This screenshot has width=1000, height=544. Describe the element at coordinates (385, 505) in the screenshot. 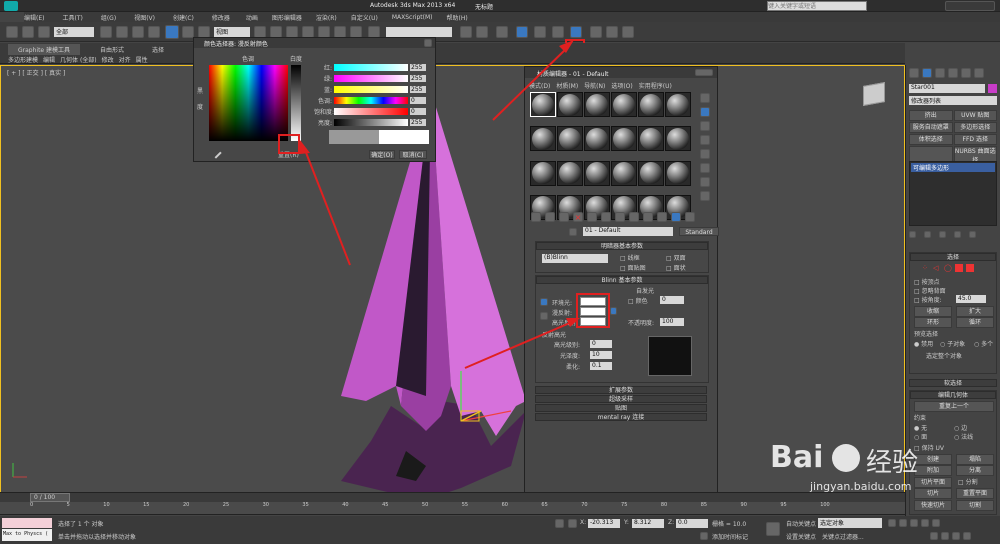

I see `tick-label: 45` at that location.